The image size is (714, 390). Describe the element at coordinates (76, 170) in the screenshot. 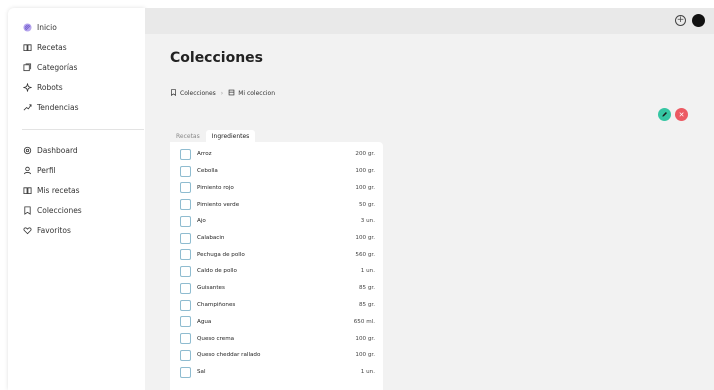

I see `sidebar-item-perfil: Perfil` at that location.